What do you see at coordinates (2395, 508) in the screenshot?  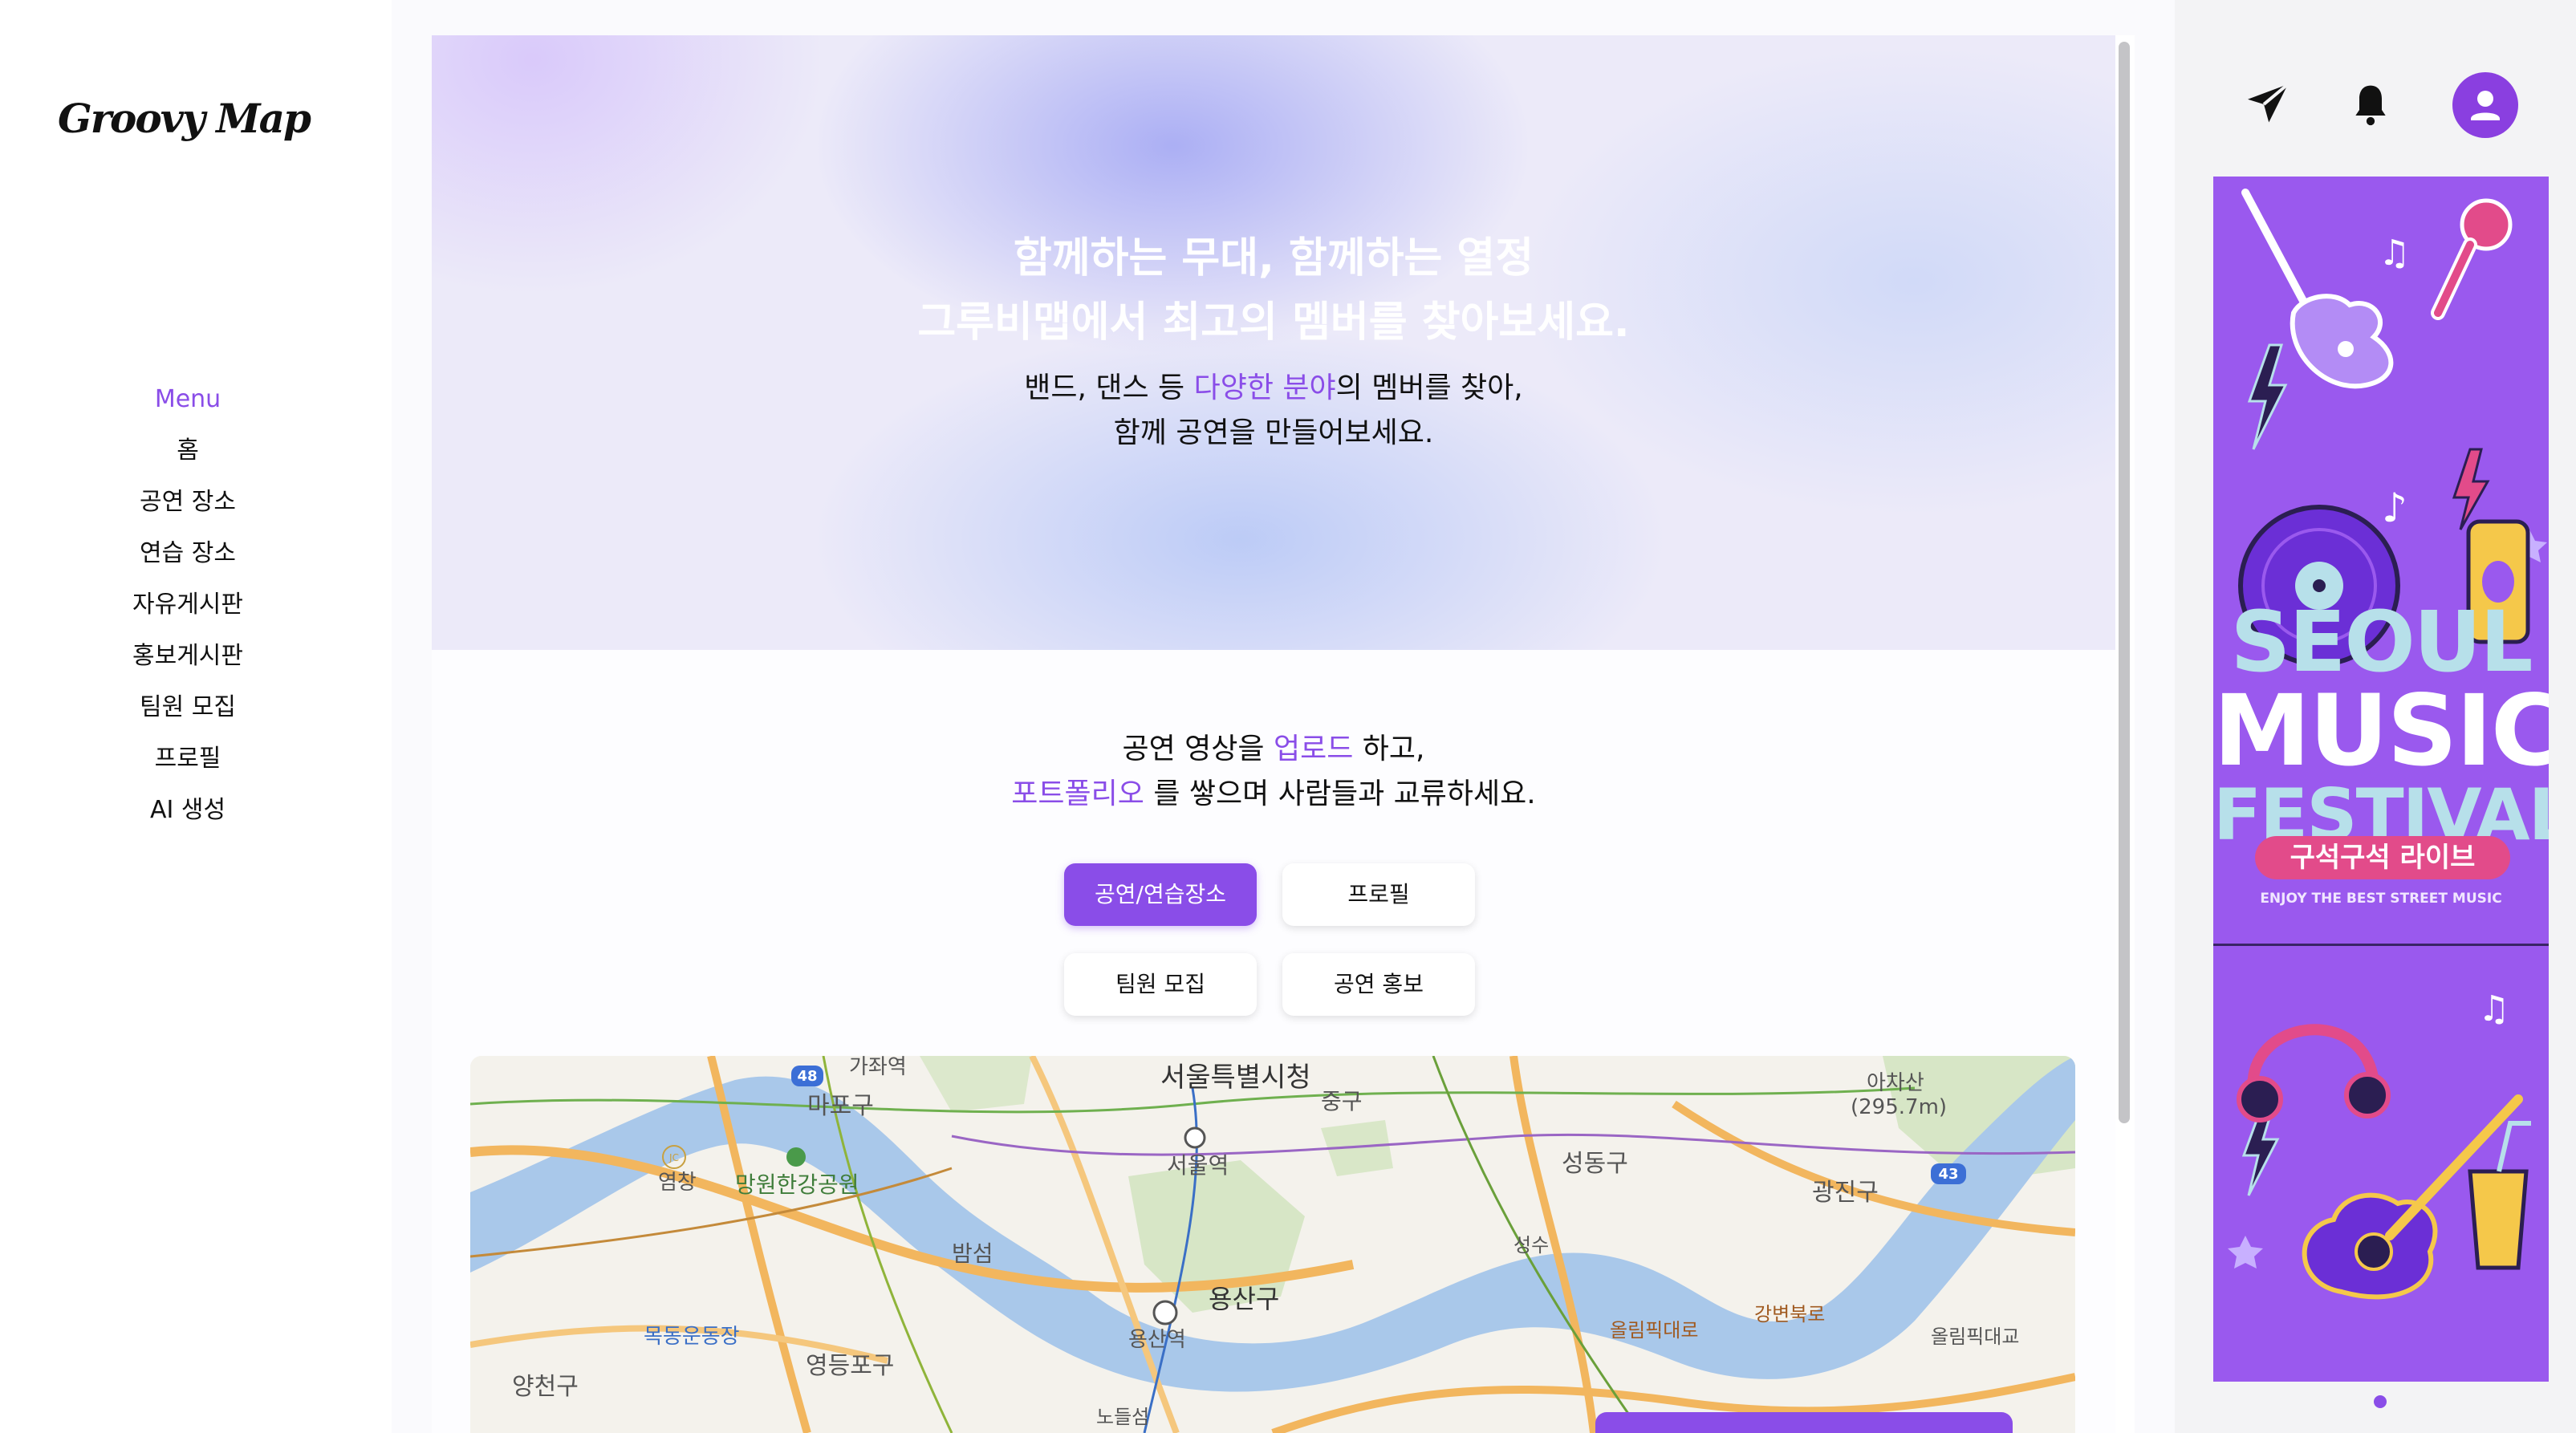 I see `music-note-icon: ♪` at bounding box center [2395, 508].